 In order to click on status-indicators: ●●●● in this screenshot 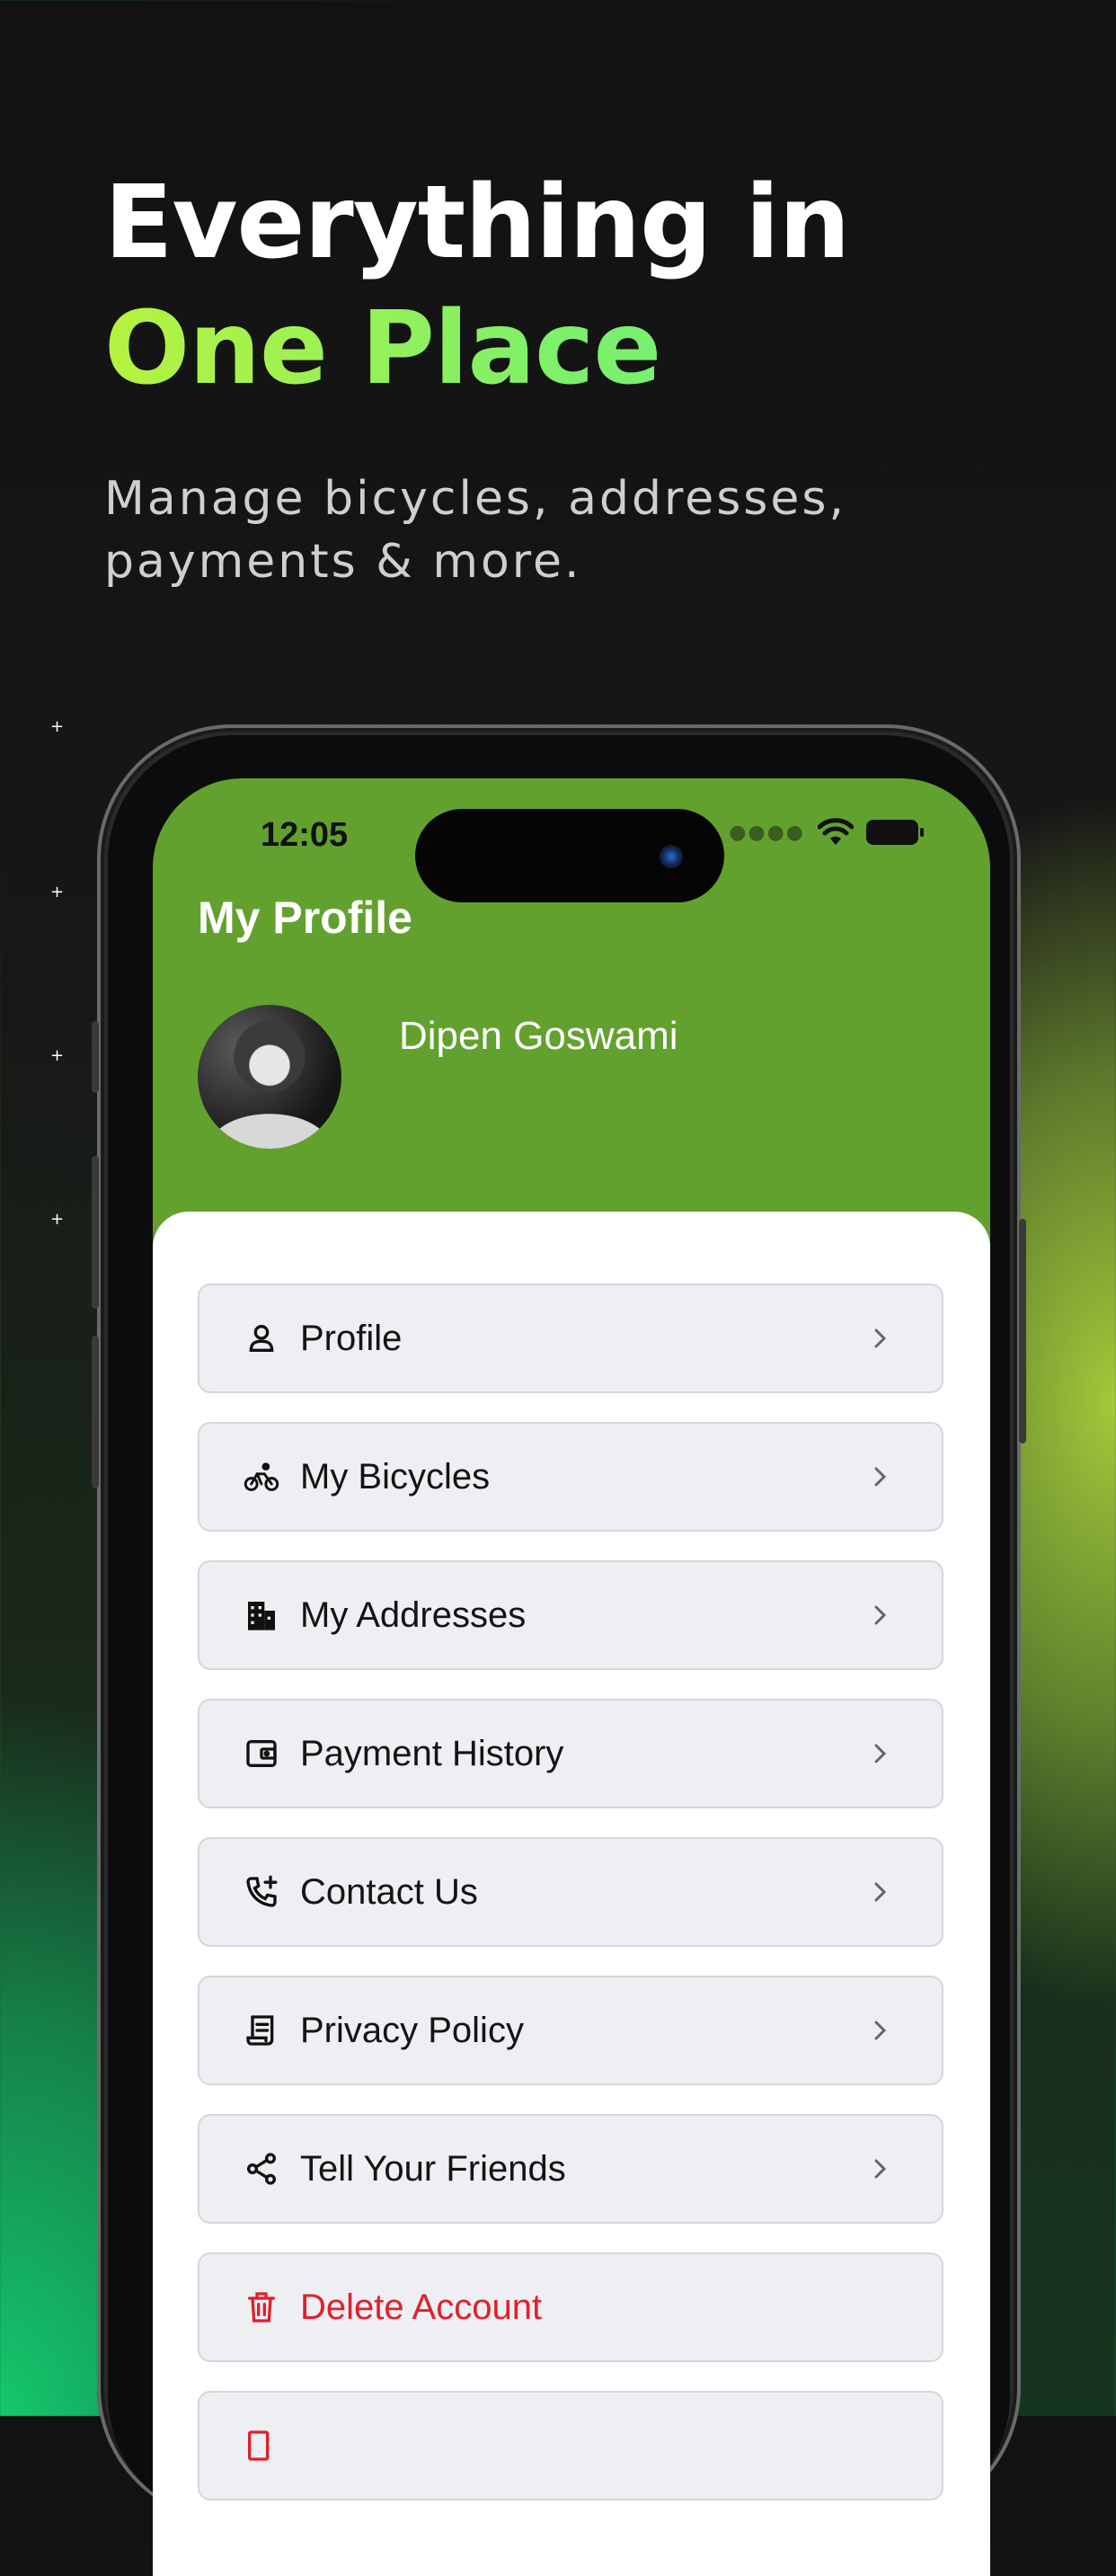, I will do `click(826, 832)`.